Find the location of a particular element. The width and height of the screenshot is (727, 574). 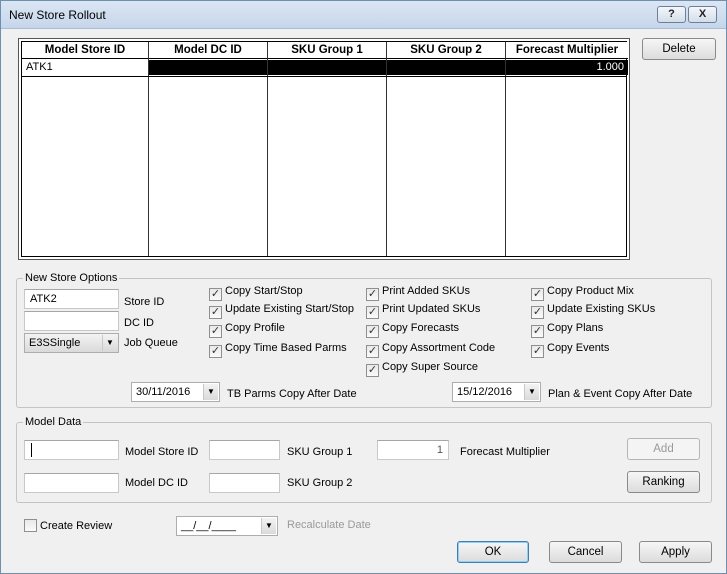

print-updated-skus-checkbox: ✓ Print Updated SKUs is located at coordinates (423, 311).